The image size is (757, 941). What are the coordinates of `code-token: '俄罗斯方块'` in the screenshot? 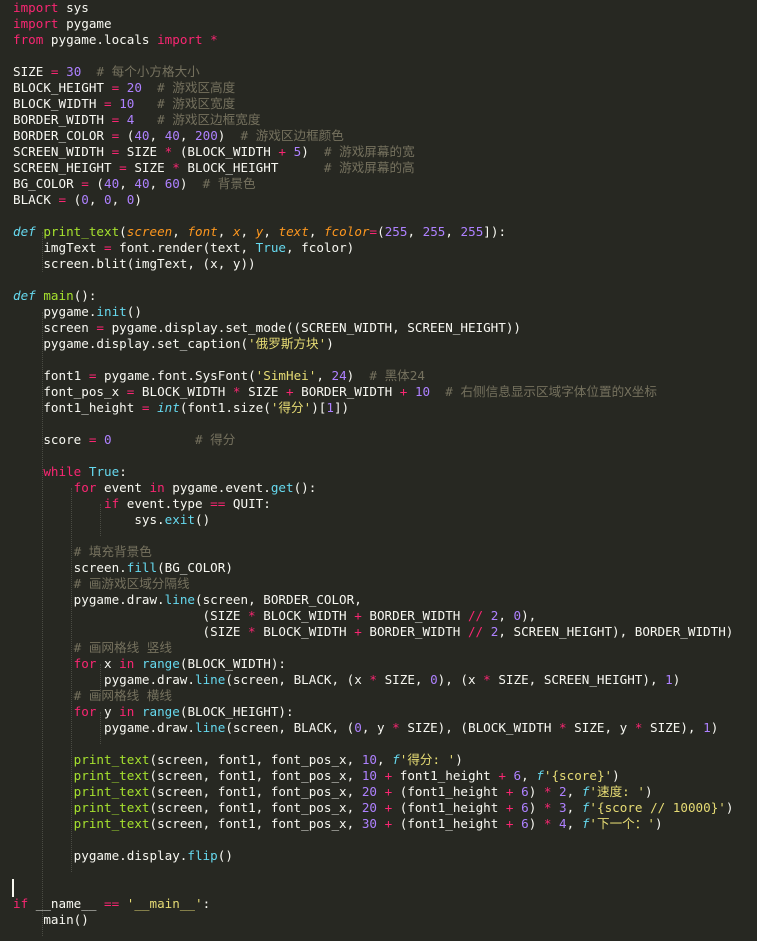 It's located at (287, 343).